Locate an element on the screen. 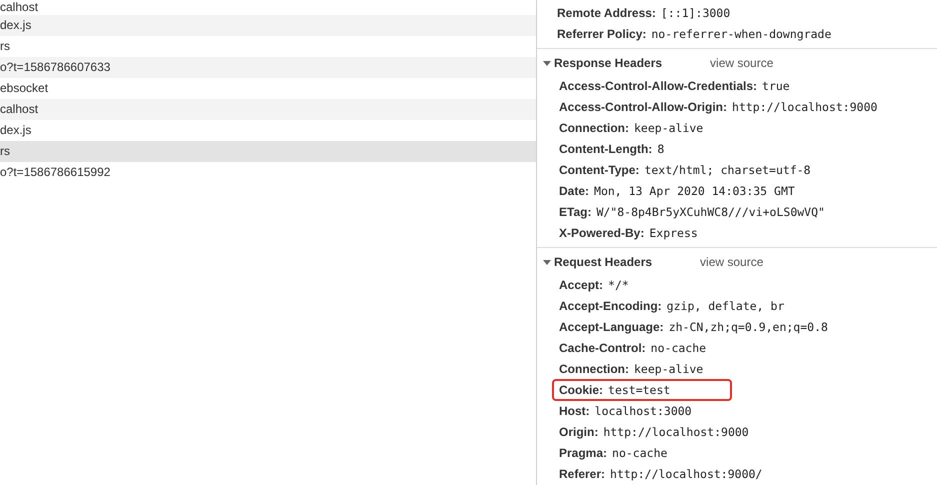 This screenshot has width=937, height=485. header-value: no-referrer-when-downgrade is located at coordinates (741, 33).